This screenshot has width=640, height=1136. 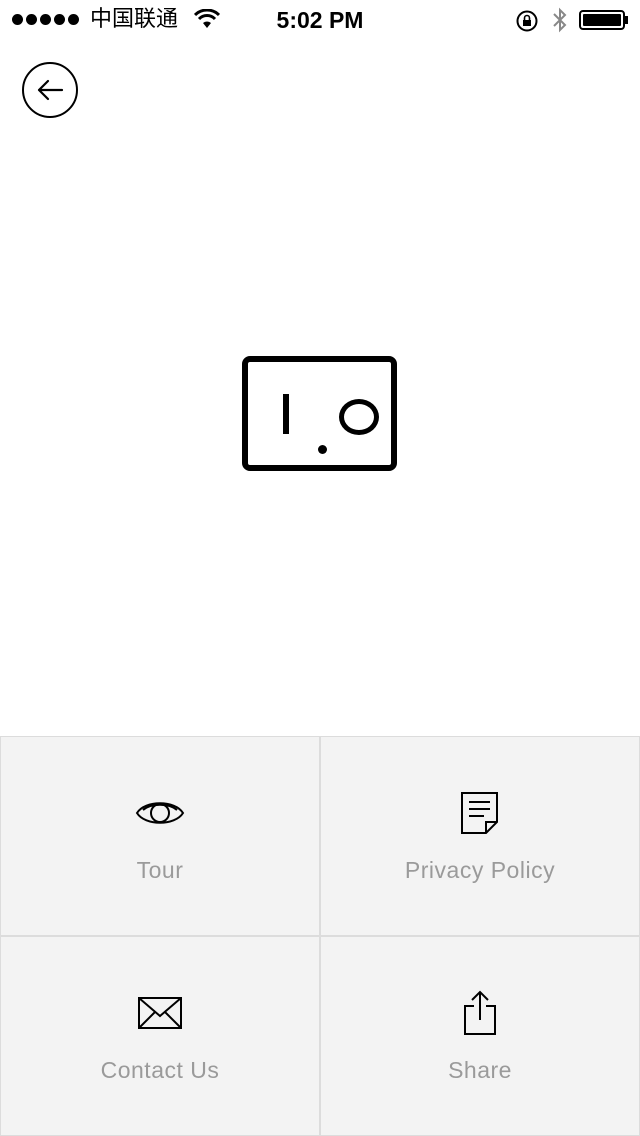 I want to click on rotation-lock-icon, so click(x=527, y=21).